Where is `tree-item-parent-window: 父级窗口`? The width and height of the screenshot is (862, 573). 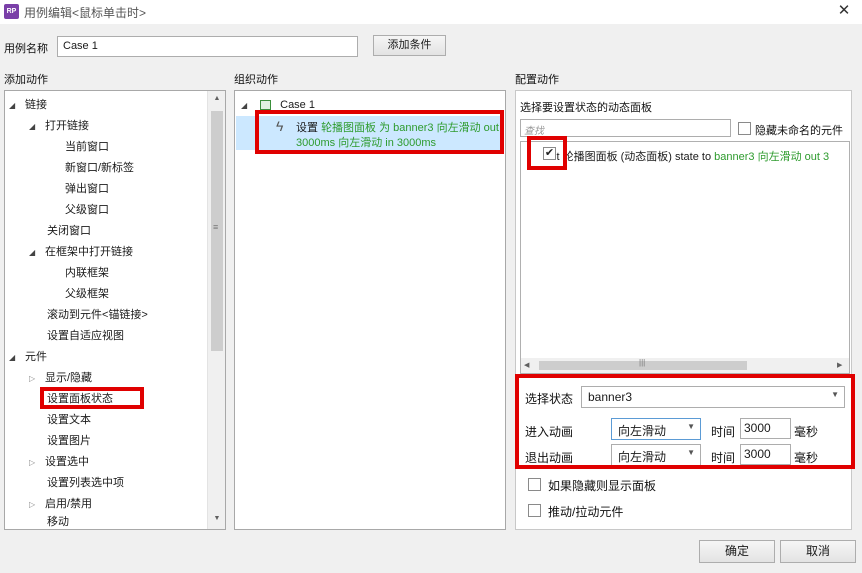
tree-item-parent-window: 父级窗口 is located at coordinates (87, 210).